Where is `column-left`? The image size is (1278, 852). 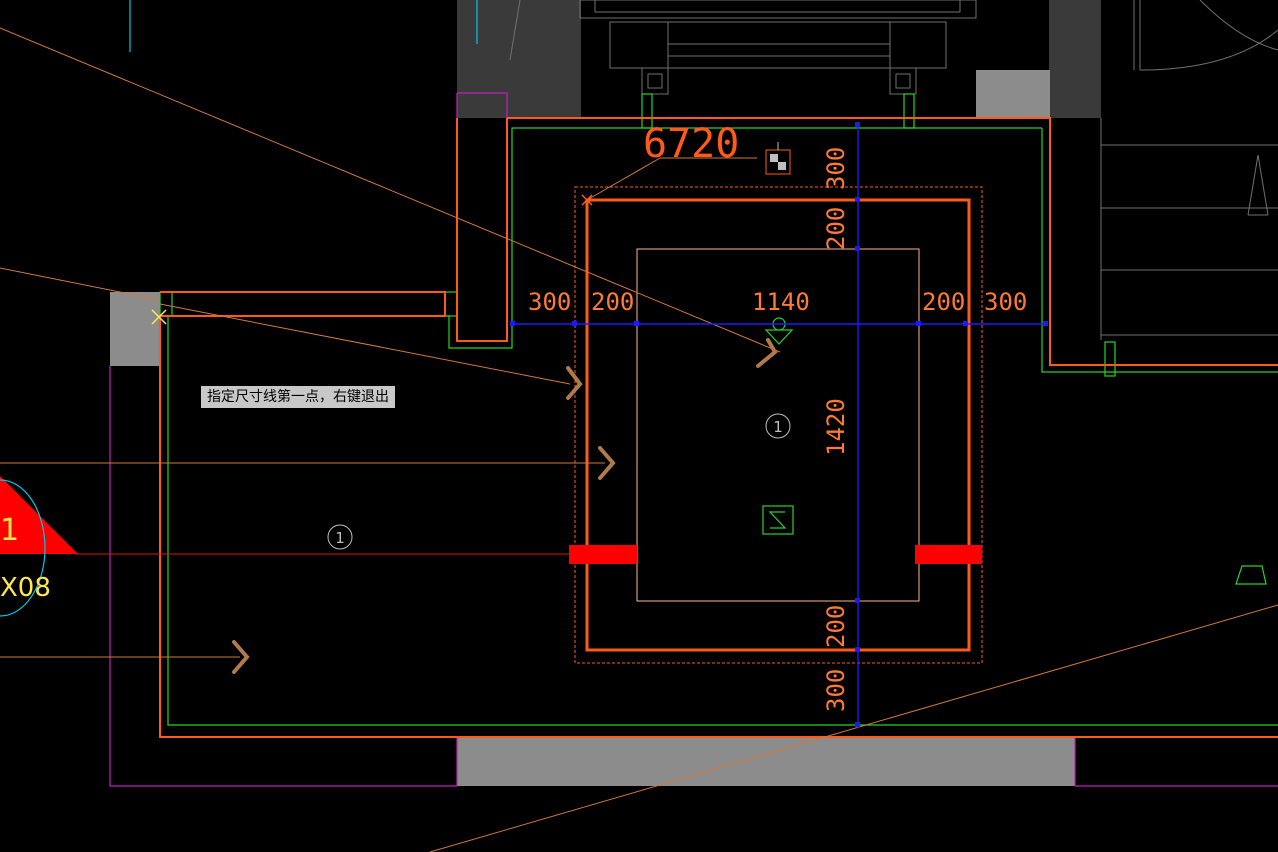 column-left is located at coordinates (135, 329).